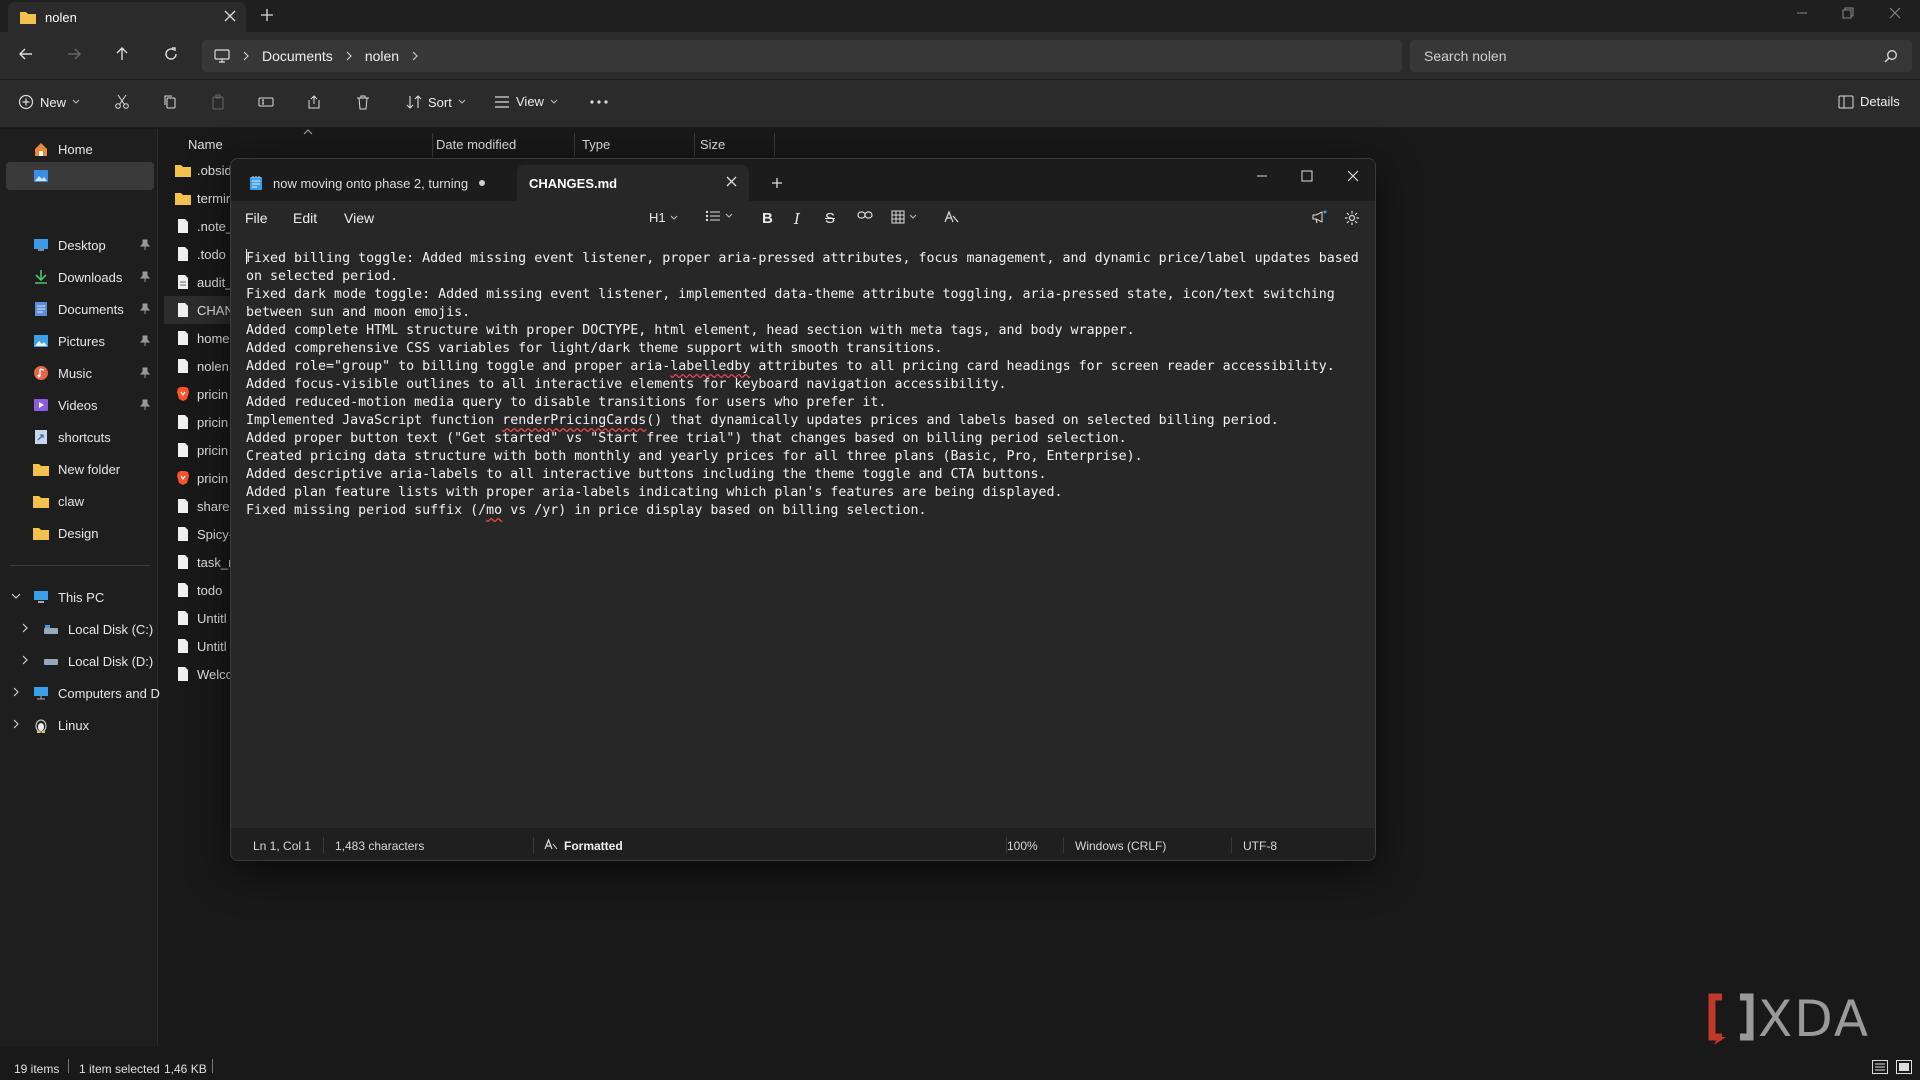 This screenshot has height=1080, width=1920. What do you see at coordinates (62, 373) in the screenshot?
I see `sidebar-item-music: Music` at bounding box center [62, 373].